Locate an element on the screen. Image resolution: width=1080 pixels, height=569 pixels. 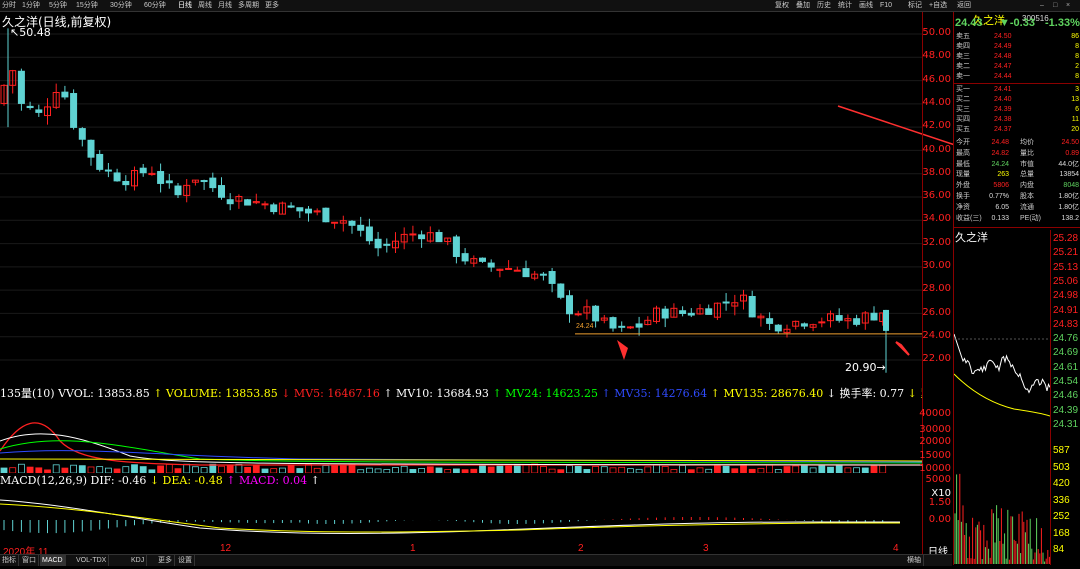
buy-row: 买四 24.38 11 is located at coordinates (1017, 120).